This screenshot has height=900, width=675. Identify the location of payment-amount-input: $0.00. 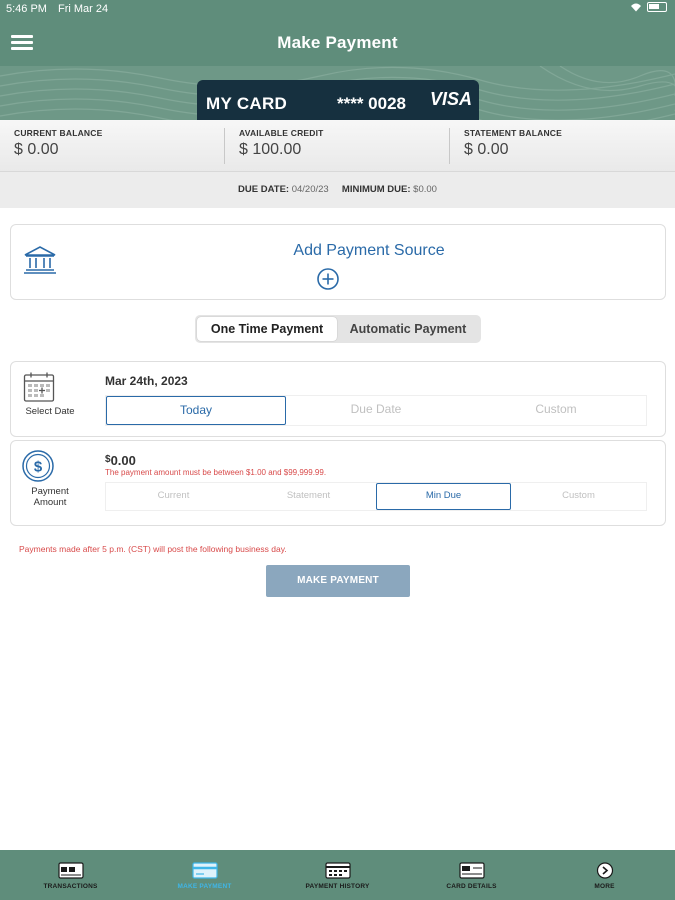
(120, 460).